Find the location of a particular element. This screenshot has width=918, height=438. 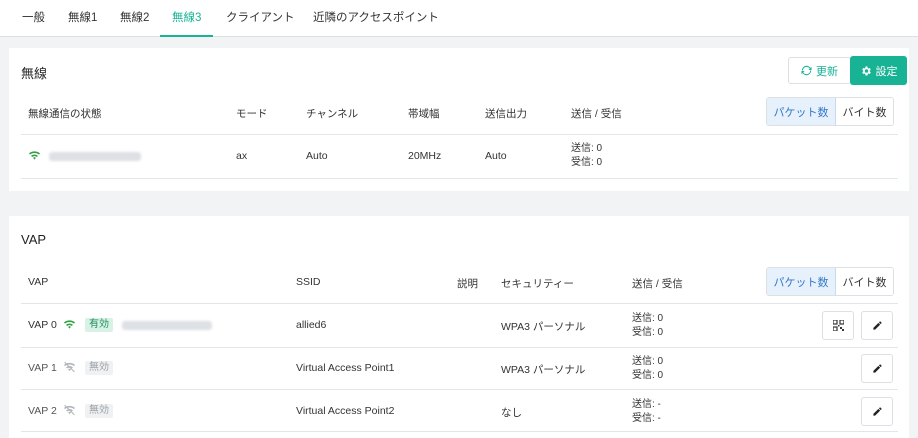

vap-ssid: Virtual Access Point1 is located at coordinates (345, 368).